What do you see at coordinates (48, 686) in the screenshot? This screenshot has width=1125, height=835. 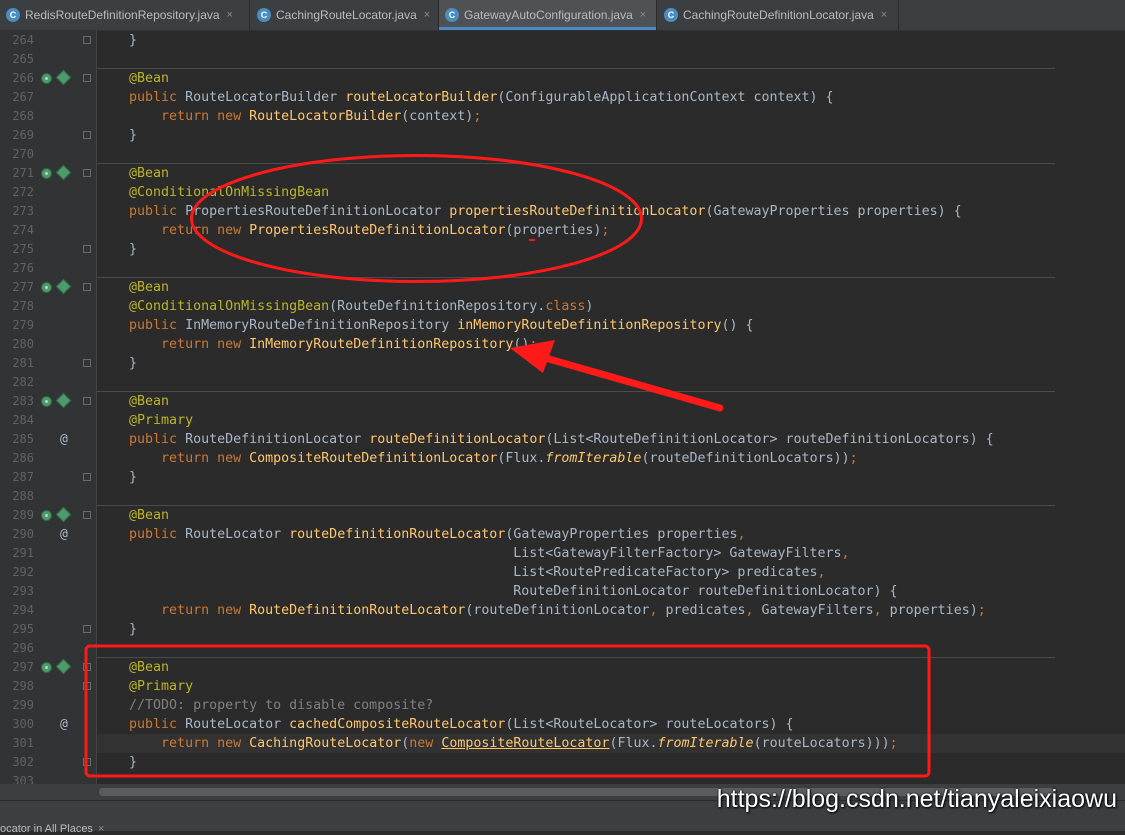 I see `gutter-line: 298` at bounding box center [48, 686].